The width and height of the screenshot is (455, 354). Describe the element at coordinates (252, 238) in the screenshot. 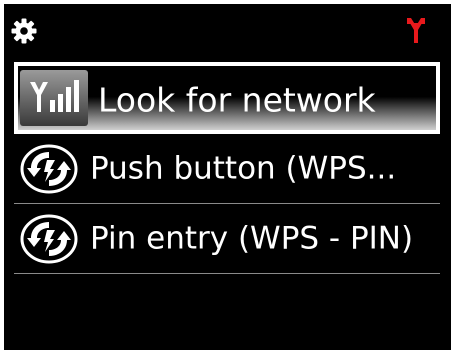

I see `menu-item-label: Pin entry (WPS - PIN)` at that location.